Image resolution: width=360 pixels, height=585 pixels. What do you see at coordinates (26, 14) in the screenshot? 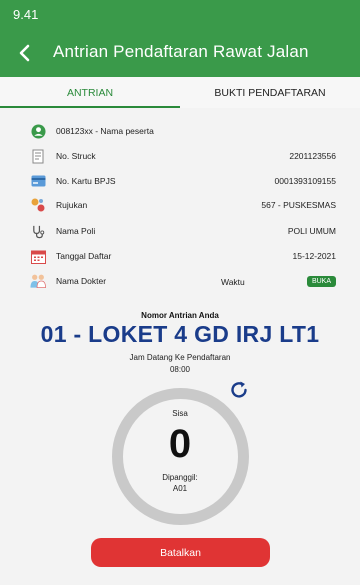
I see `status-time: 9.41` at bounding box center [26, 14].